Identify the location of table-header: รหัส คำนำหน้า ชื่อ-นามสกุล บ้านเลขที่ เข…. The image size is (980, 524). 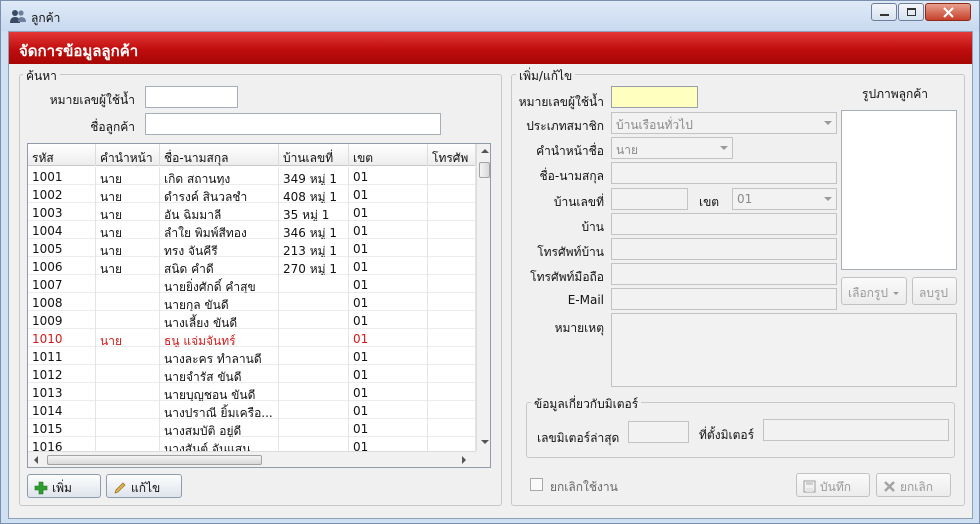
(252, 155).